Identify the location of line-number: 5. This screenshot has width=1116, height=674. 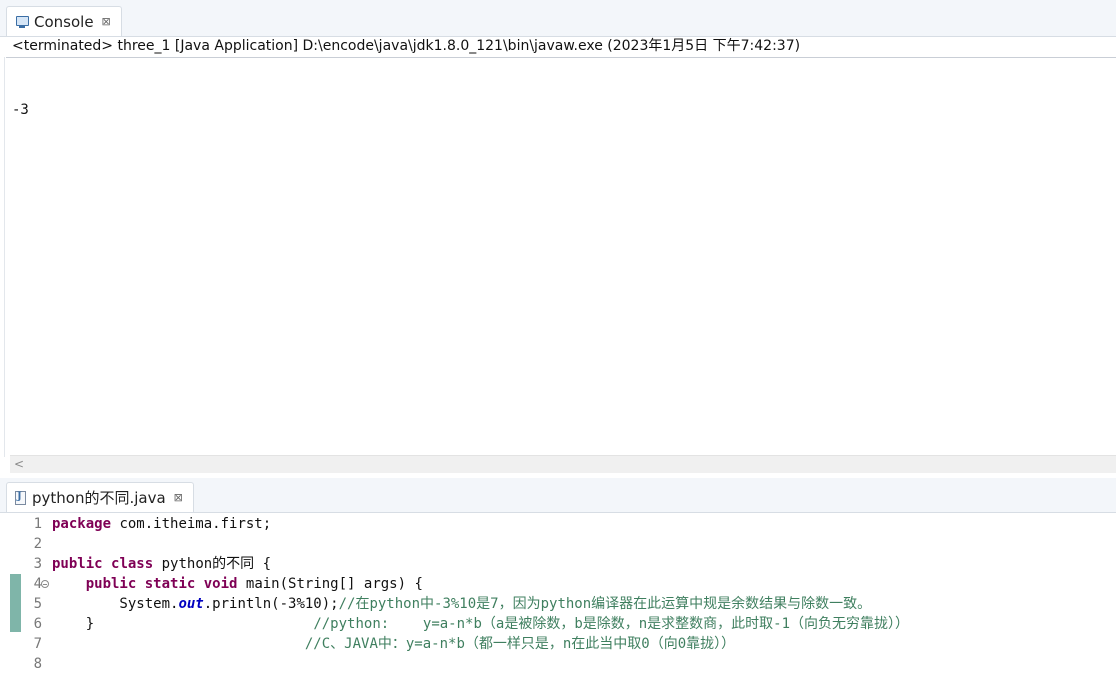
(37, 604).